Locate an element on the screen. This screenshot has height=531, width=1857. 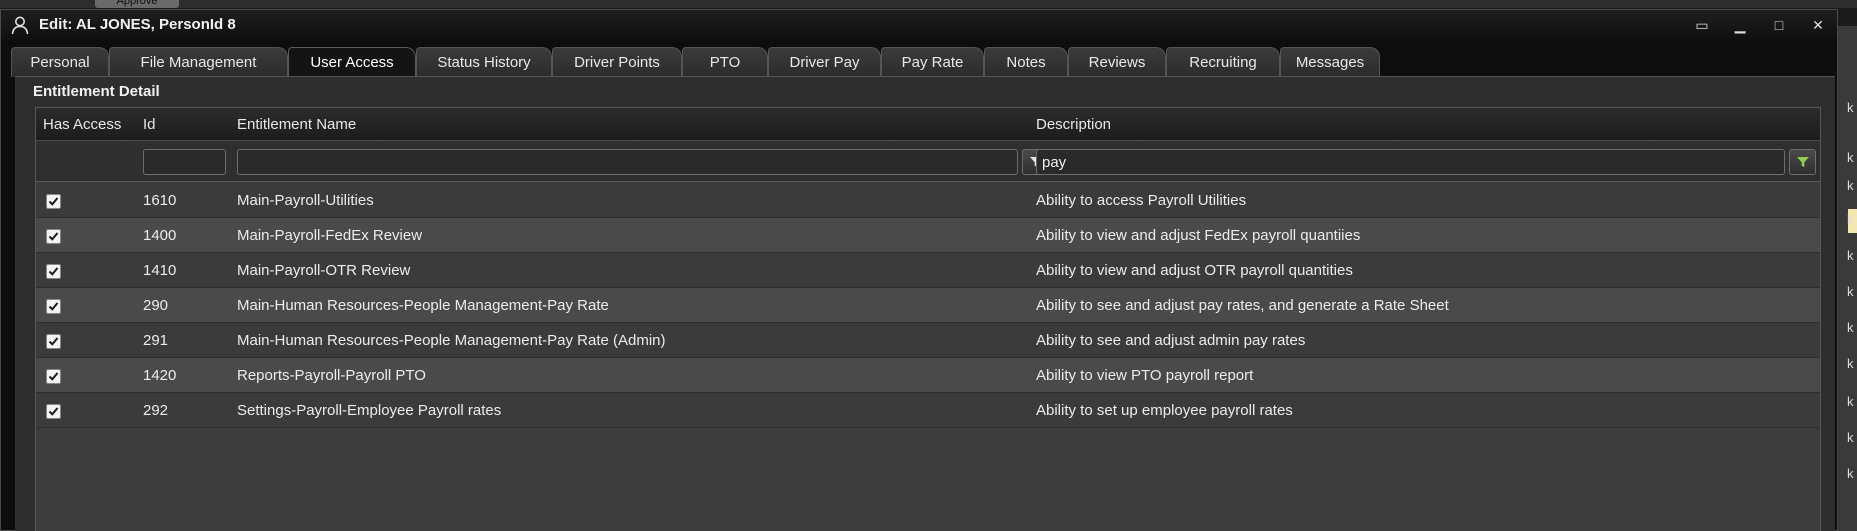
tab-driver-points: Driver Points is located at coordinates (617, 62).